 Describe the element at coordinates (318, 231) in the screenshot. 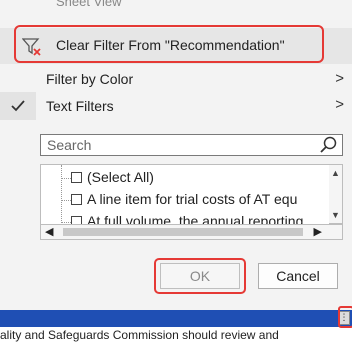

I see `chevron-right-icon: ▶` at that location.